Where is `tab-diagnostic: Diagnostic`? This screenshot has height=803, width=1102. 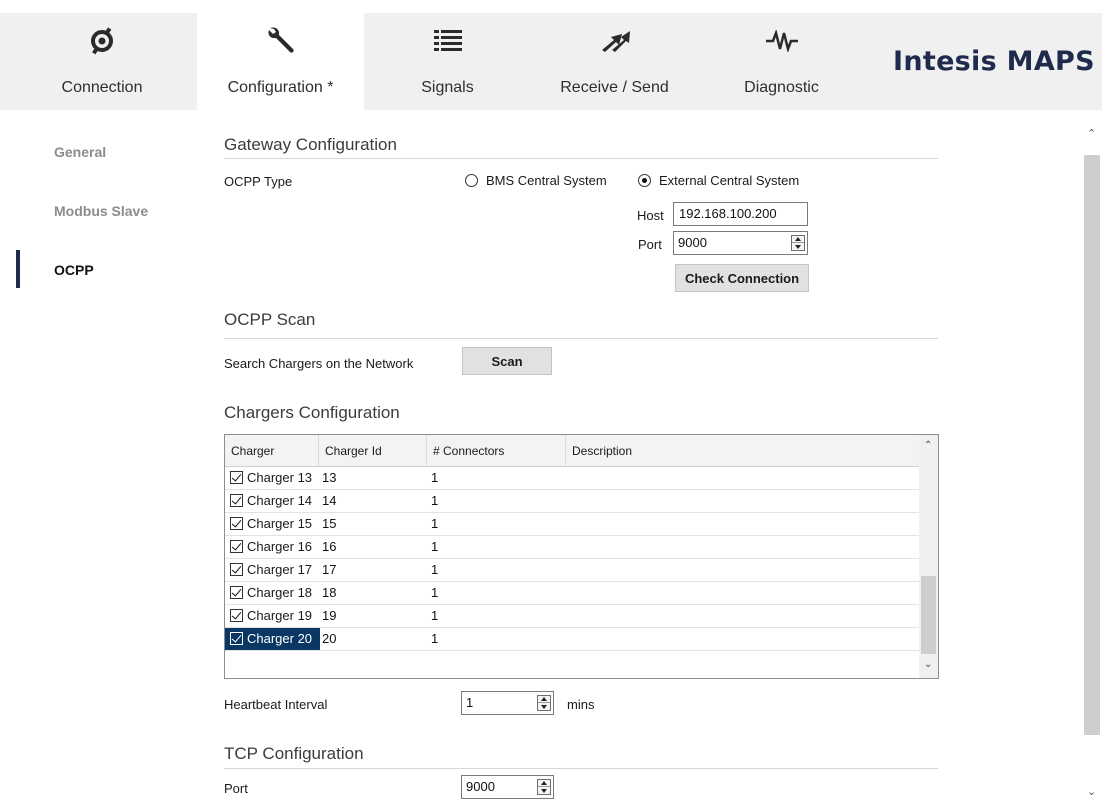 tab-diagnostic: Diagnostic is located at coordinates (781, 61).